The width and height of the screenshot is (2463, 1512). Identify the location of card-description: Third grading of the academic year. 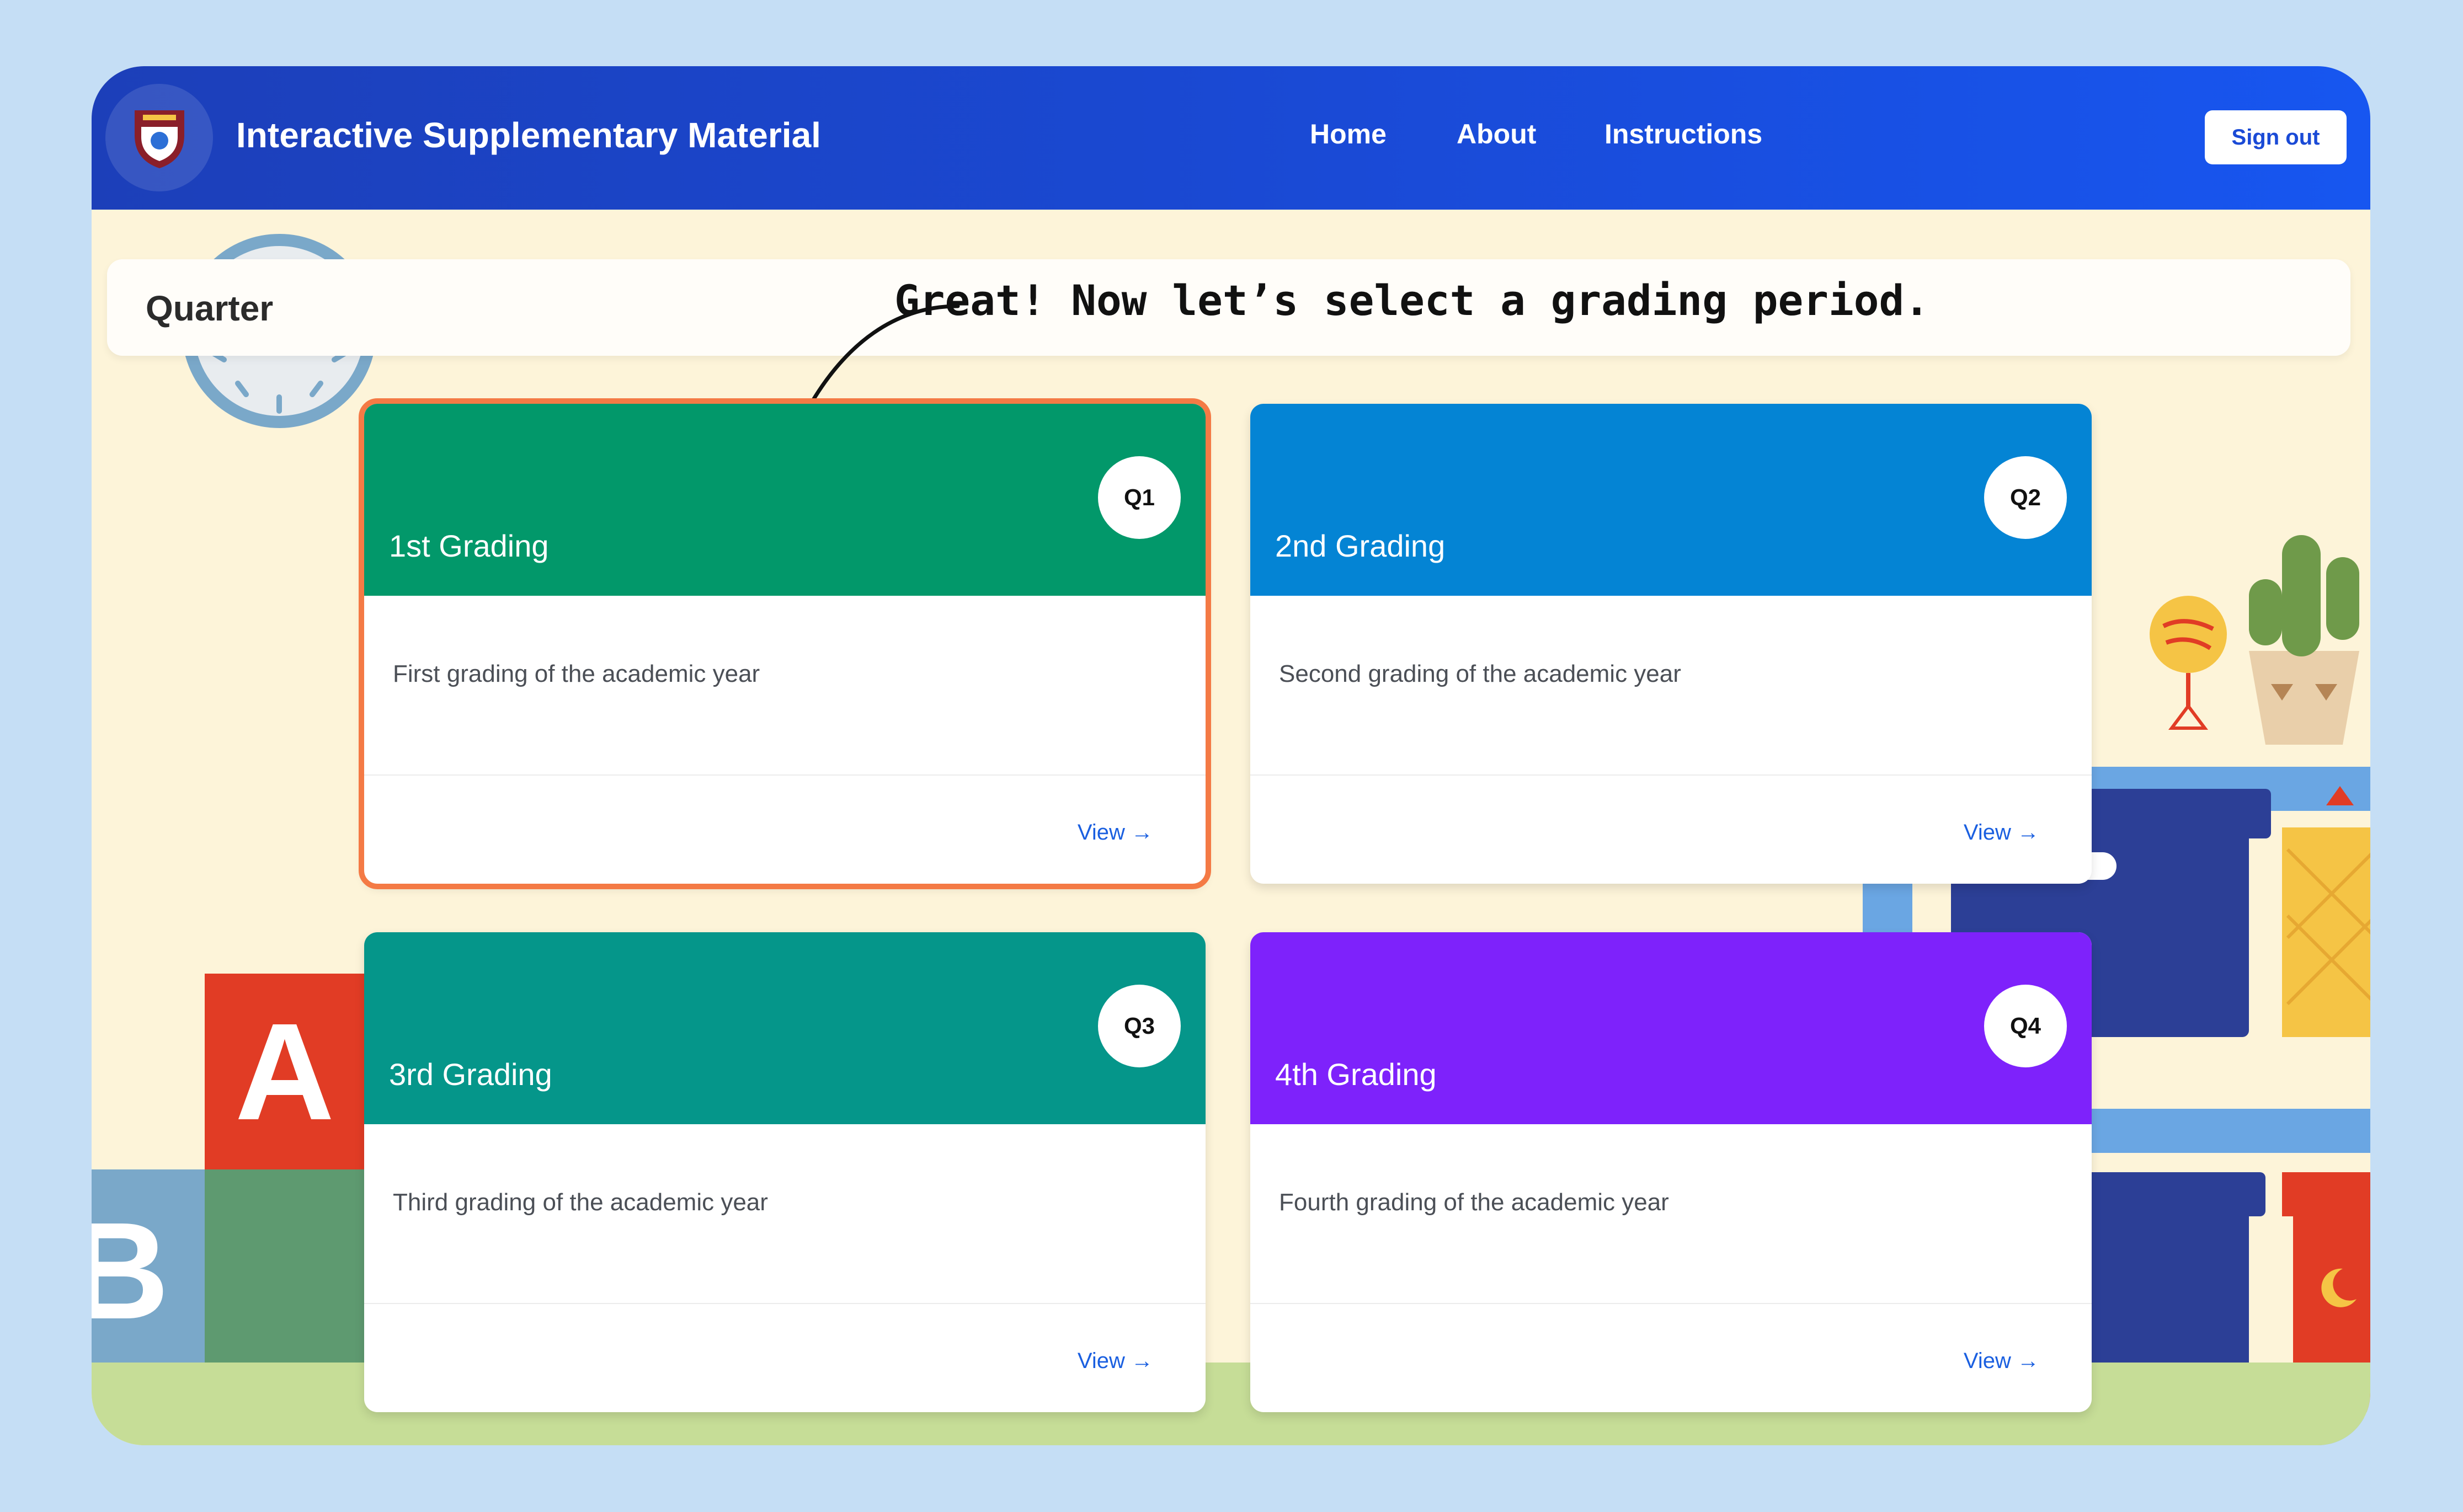
(580, 1203).